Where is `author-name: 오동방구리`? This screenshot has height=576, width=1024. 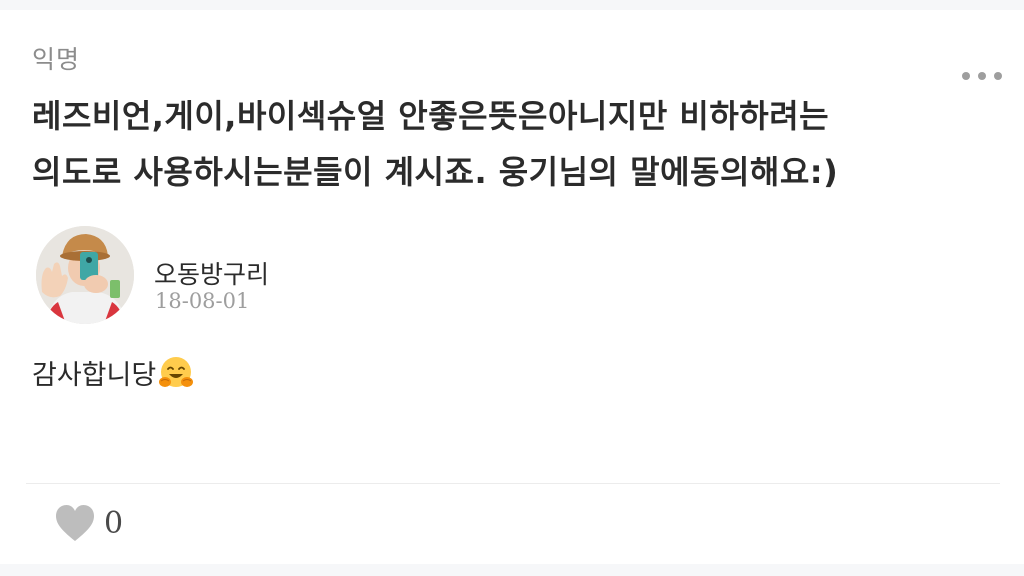
author-name: 오동방구리 is located at coordinates (211, 273).